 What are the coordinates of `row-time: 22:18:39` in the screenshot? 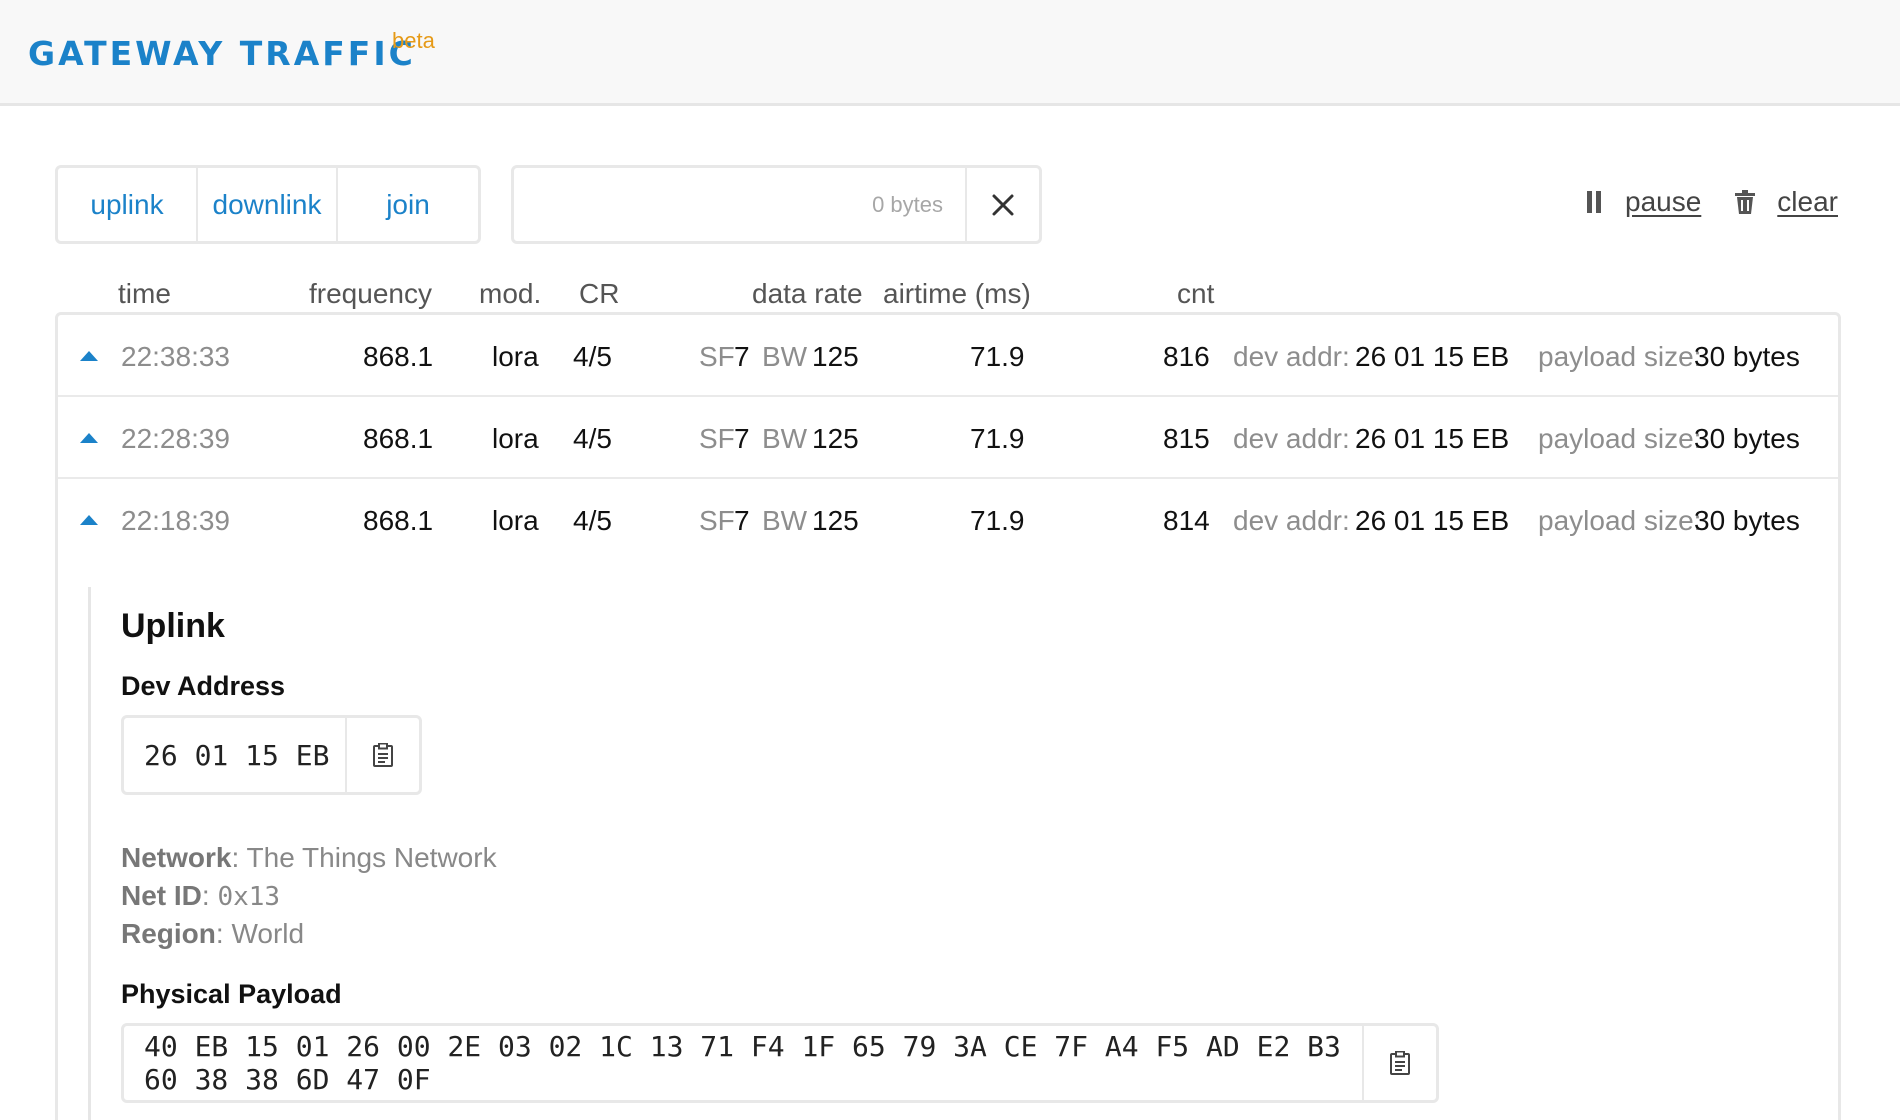 It's located at (175, 520).